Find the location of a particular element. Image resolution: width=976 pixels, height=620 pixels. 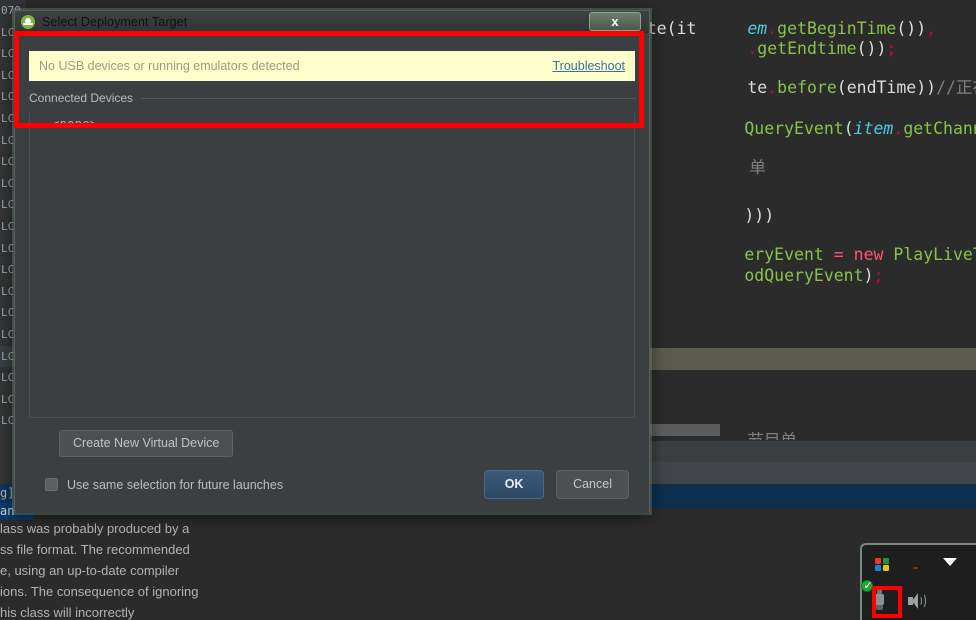

system-tray-icons is located at coordinates (918, 584).